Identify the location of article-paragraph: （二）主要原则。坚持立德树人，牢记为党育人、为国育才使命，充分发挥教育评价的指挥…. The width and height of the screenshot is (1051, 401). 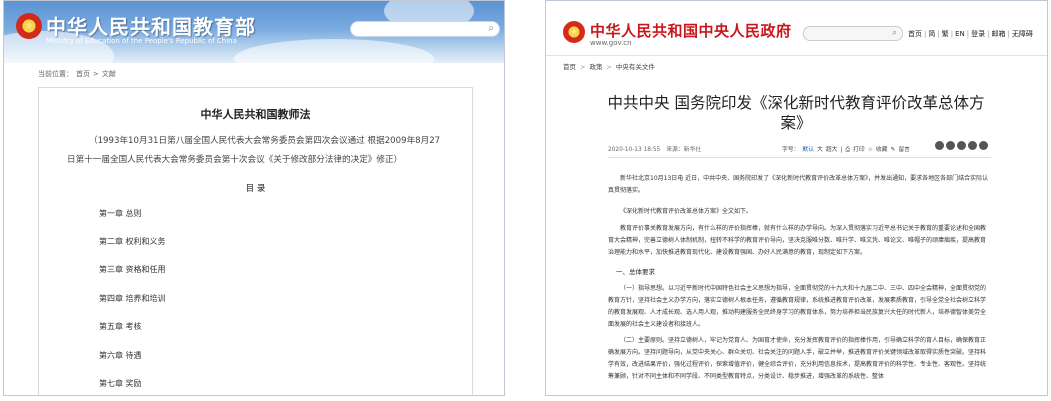
(797, 358).